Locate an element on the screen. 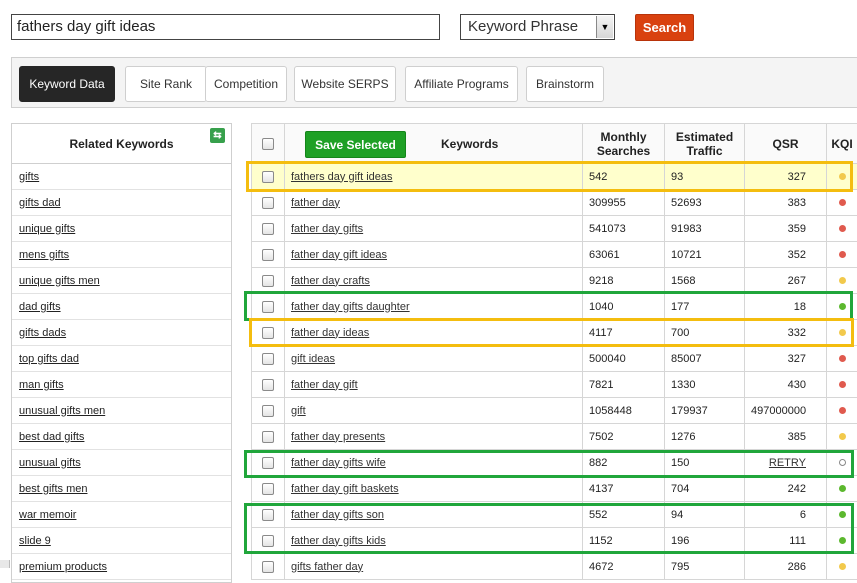 The width and height of the screenshot is (857, 583). monthly-searches-cell: 309955 is located at coordinates (624, 203).